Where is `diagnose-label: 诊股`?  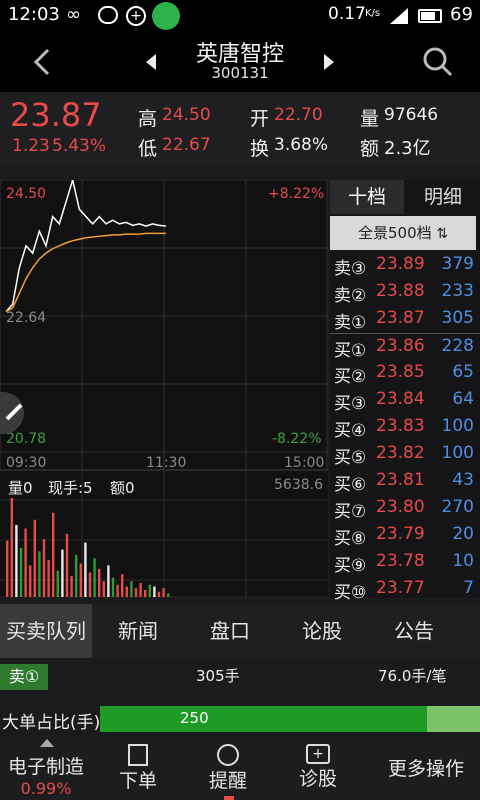 diagnose-label: 诊股 is located at coordinates (317, 779).